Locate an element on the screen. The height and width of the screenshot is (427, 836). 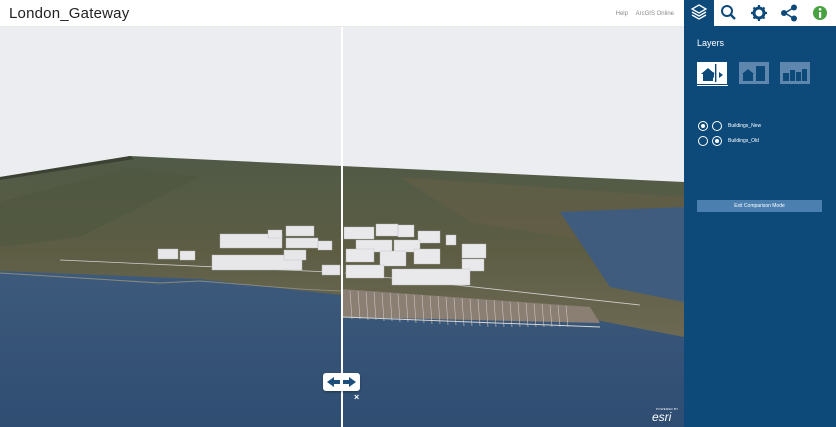
info-icon is located at coordinates (820, 13).